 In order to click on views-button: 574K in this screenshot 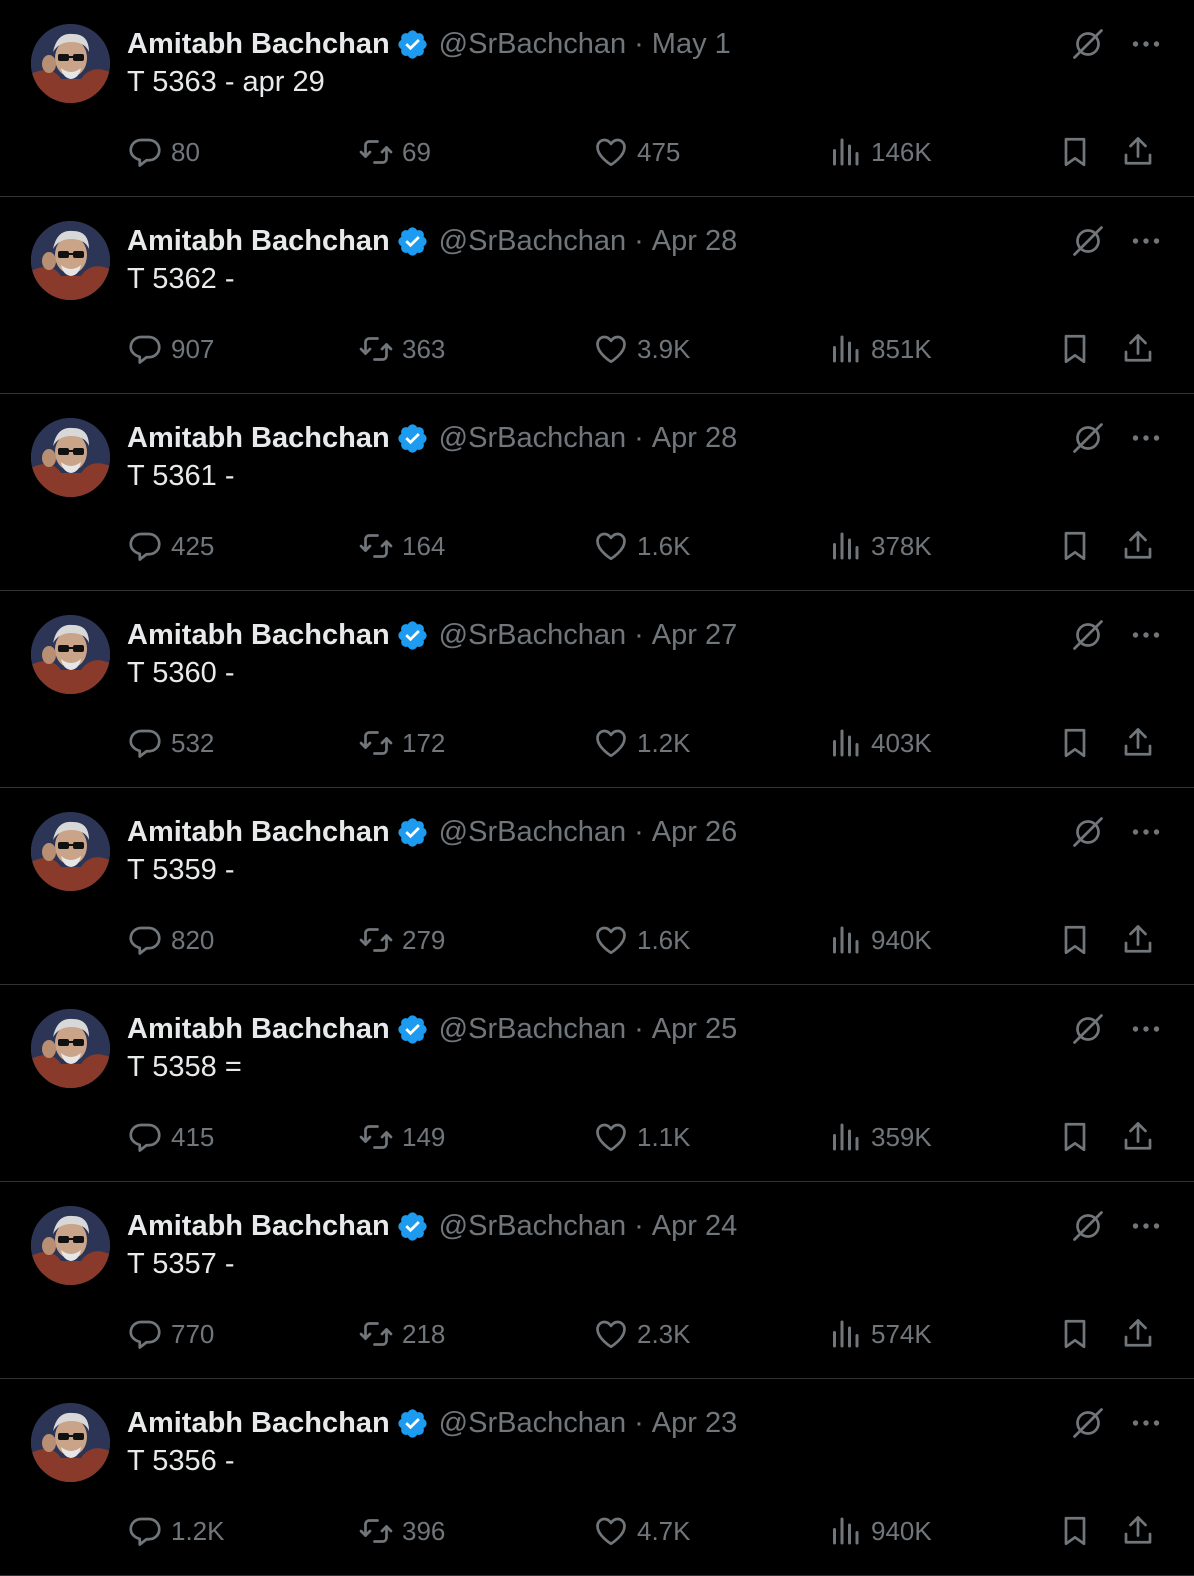, I will do `click(879, 1334)`.